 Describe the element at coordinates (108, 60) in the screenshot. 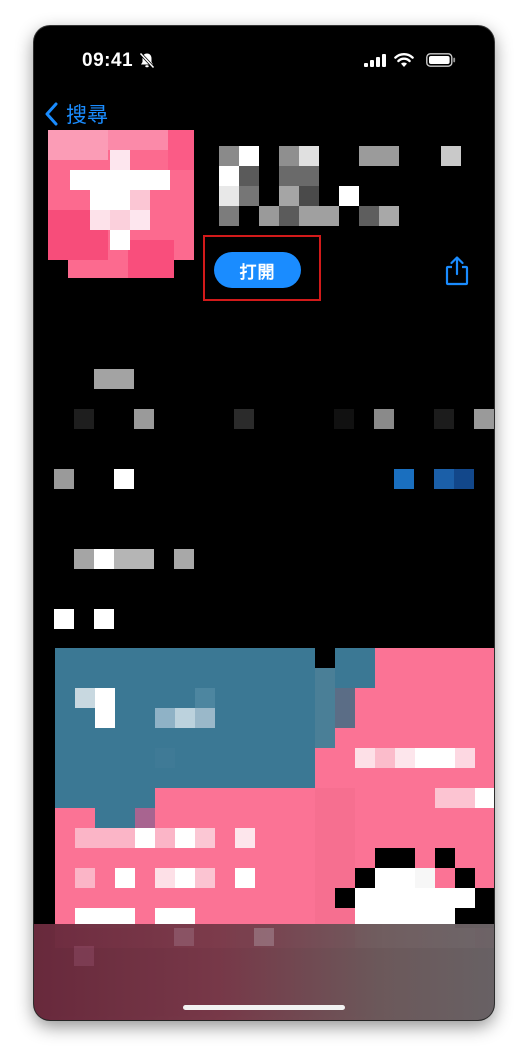

I see `status-time: 09:41` at that location.